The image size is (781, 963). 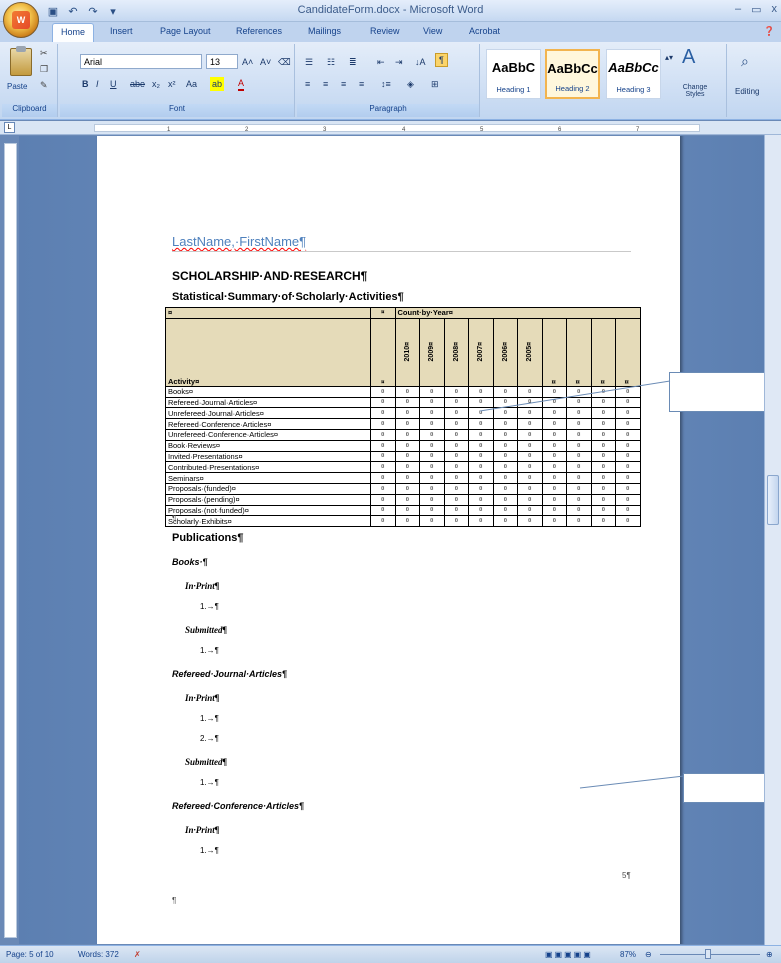 I want to click on tab-home: Home, so click(x=73, y=33).